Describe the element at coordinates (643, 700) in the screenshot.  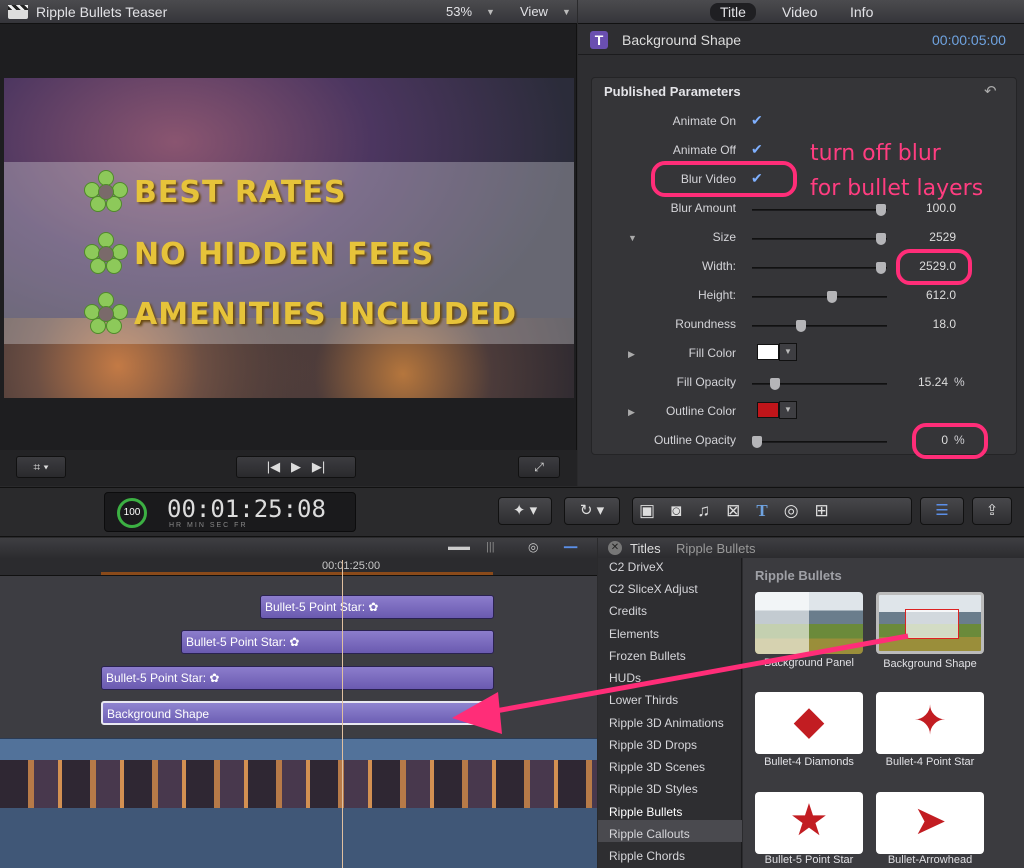
I see `category-item: Lower Thirds` at that location.